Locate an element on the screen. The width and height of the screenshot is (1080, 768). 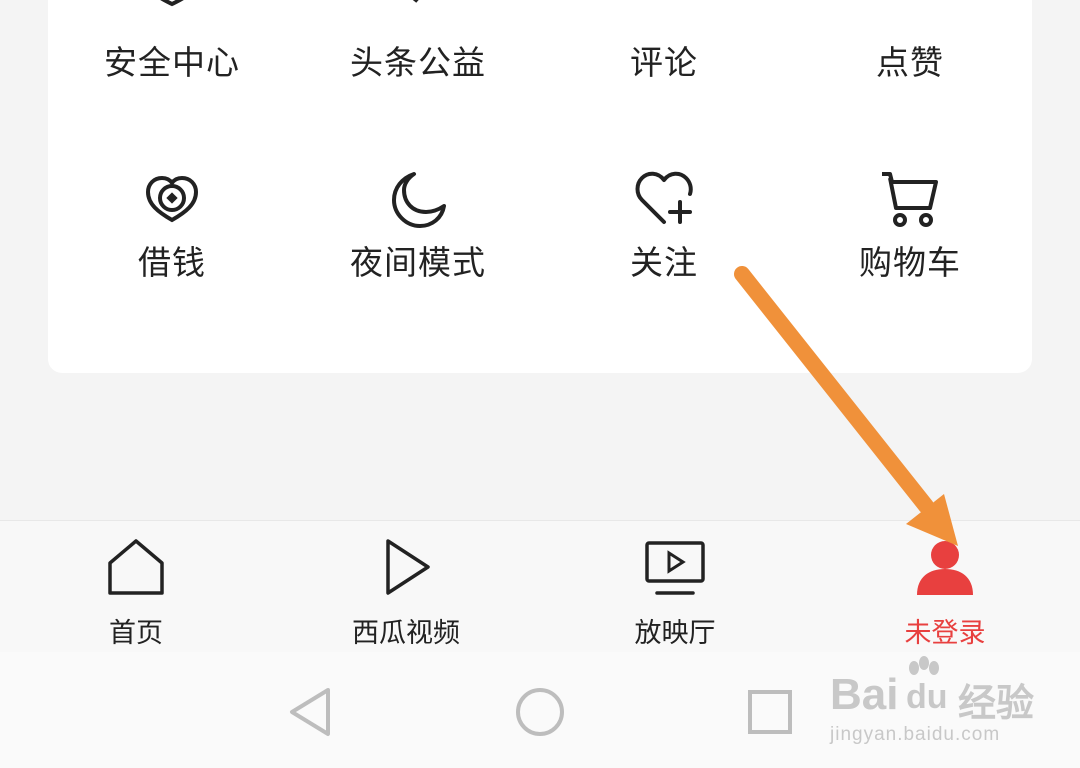
menu-item-comments: 评论 is located at coordinates (664, 45).